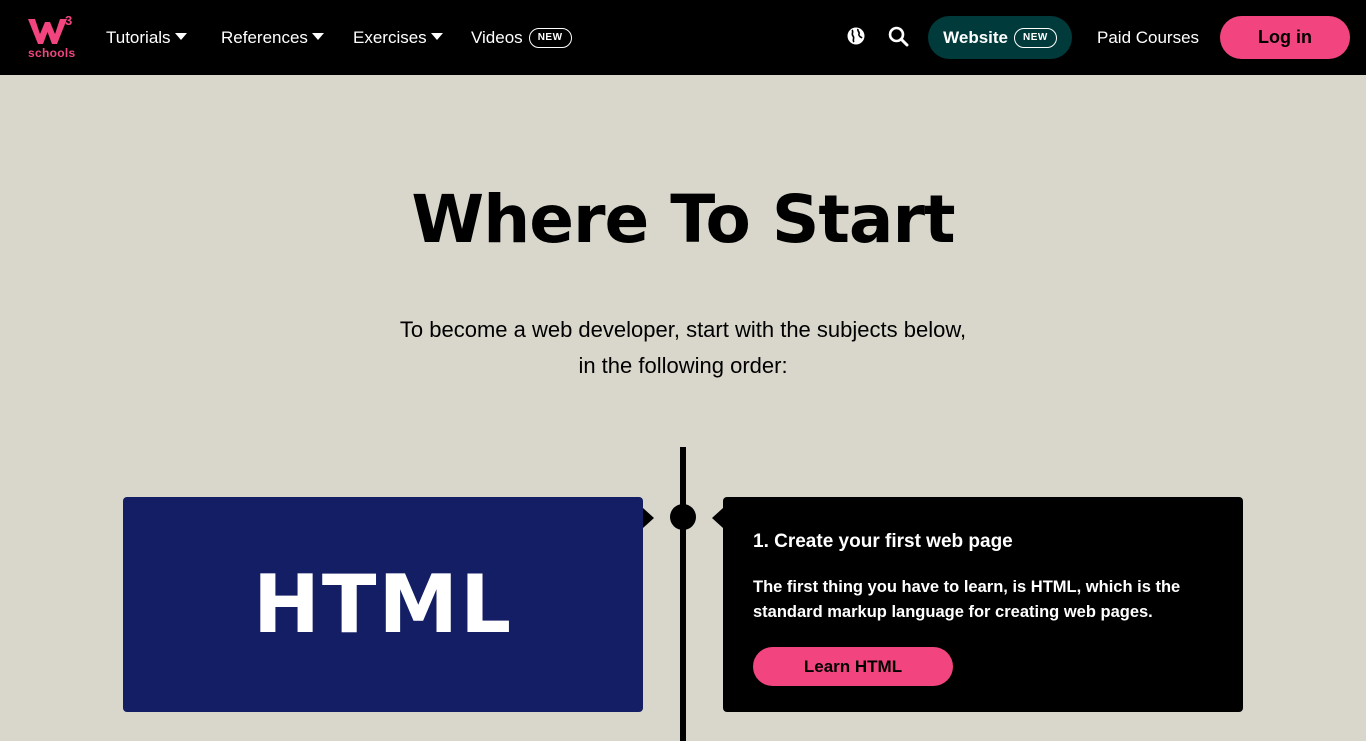  I want to click on login-button: Log in, so click(1285, 37).